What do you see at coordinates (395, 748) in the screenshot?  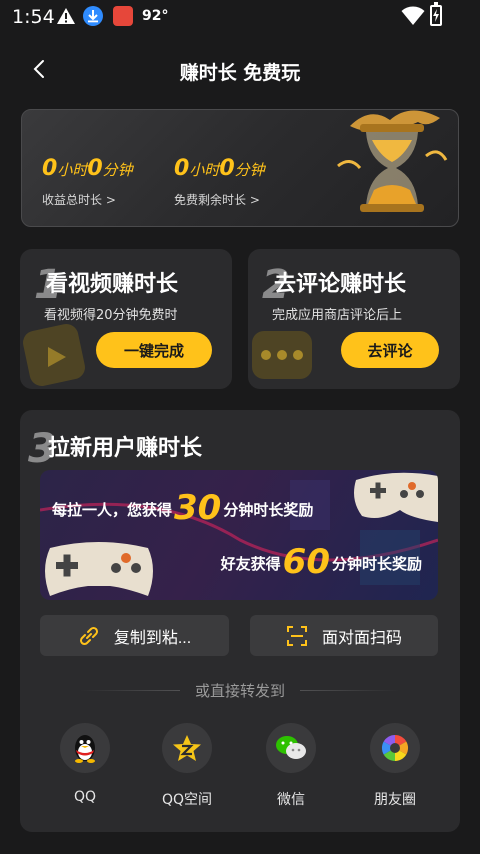 I see `moments-aperture-icon` at bounding box center [395, 748].